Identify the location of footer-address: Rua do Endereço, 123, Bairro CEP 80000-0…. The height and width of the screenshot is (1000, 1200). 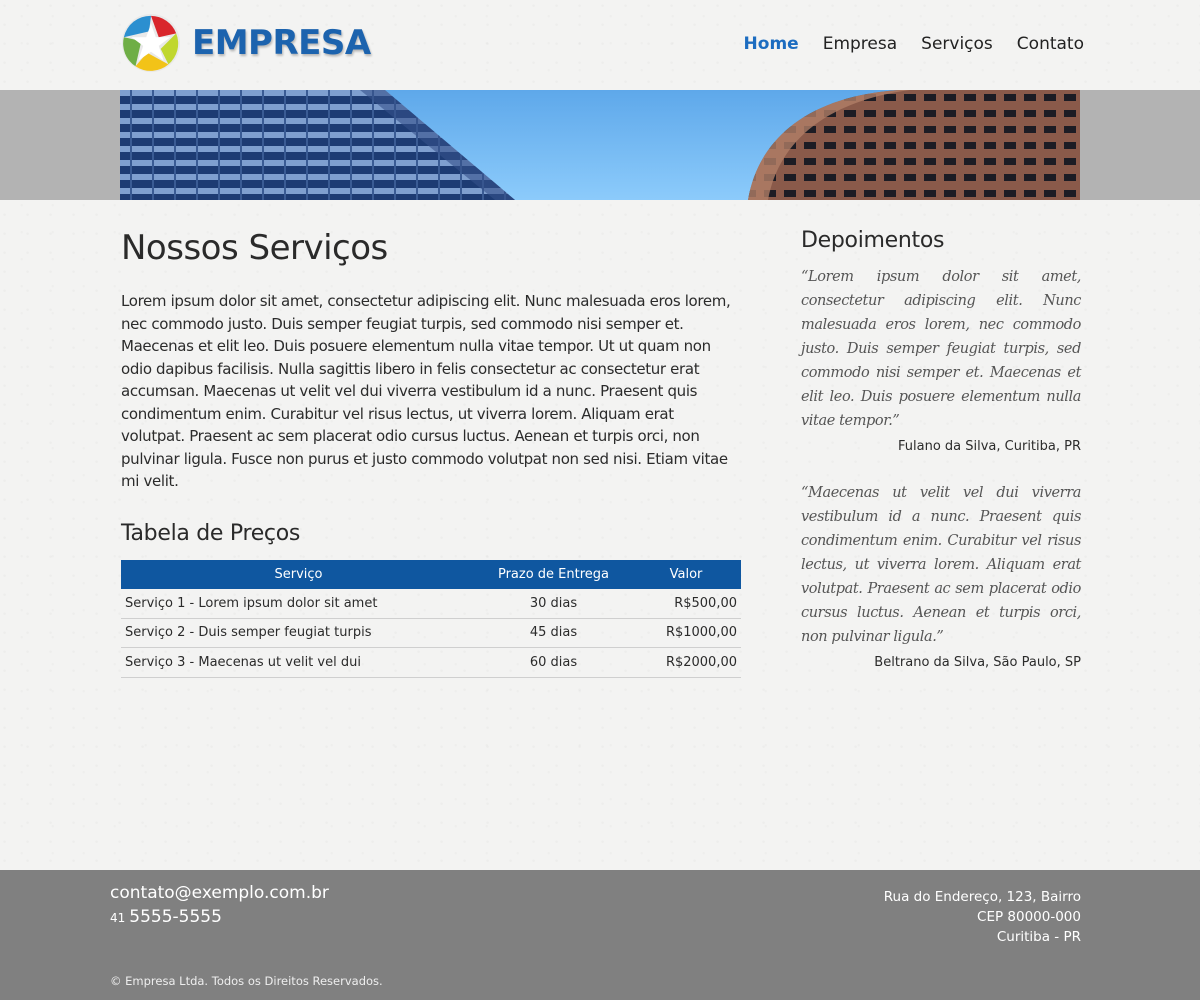
(982, 917).